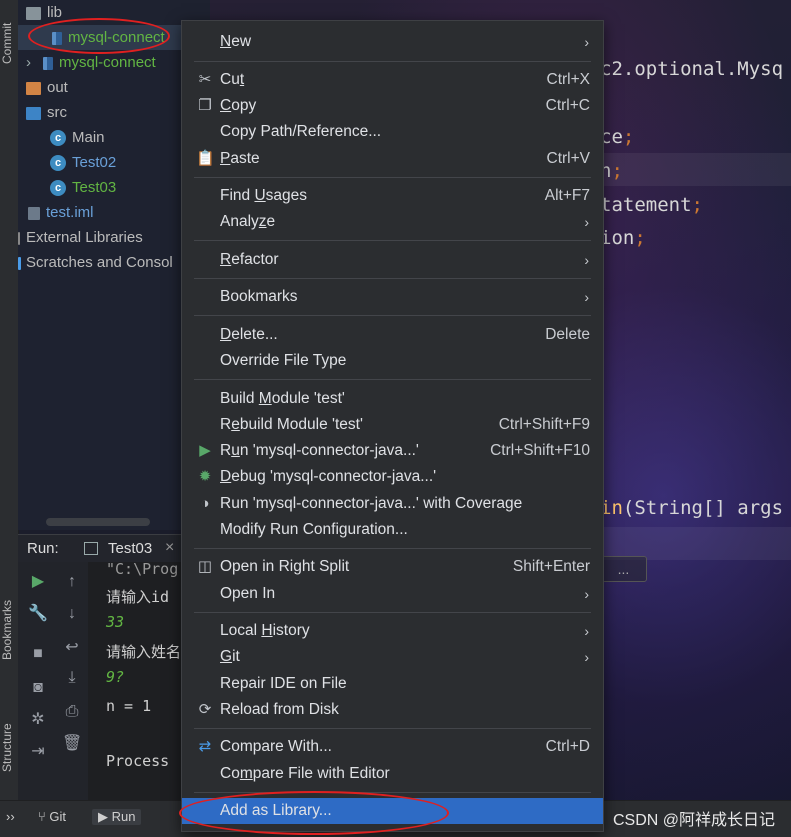 The image size is (791, 837). Describe the element at coordinates (91, 548) in the screenshot. I see `console-icon` at that location.